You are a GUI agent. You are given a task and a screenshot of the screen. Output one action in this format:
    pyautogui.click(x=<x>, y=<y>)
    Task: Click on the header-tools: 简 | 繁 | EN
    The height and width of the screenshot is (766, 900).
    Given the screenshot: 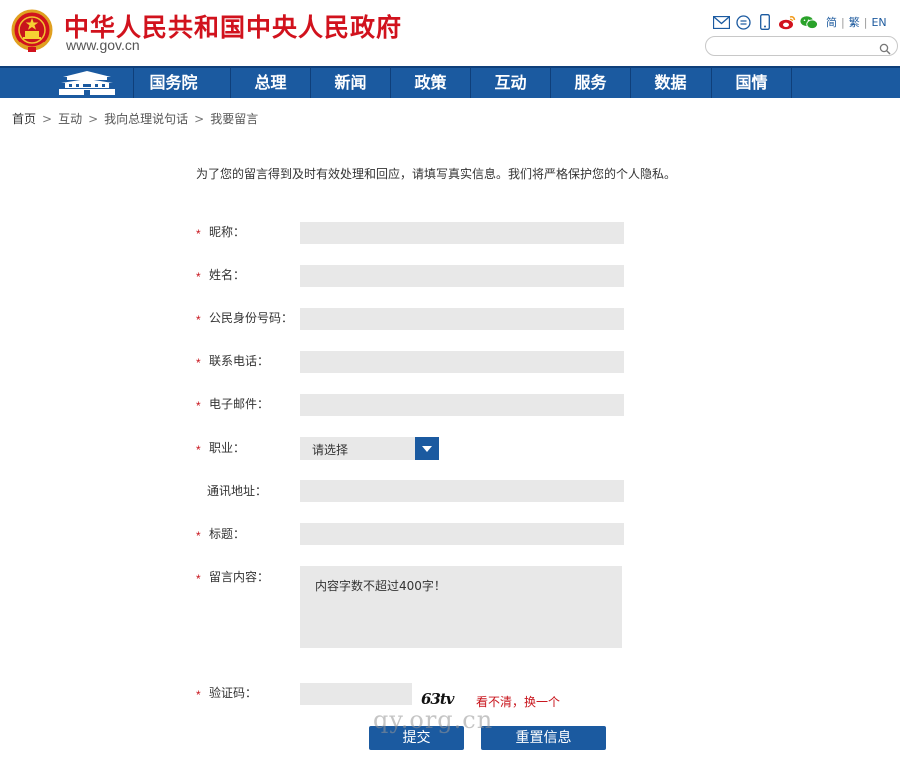 What is the action you would take?
    pyautogui.click(x=799, y=22)
    